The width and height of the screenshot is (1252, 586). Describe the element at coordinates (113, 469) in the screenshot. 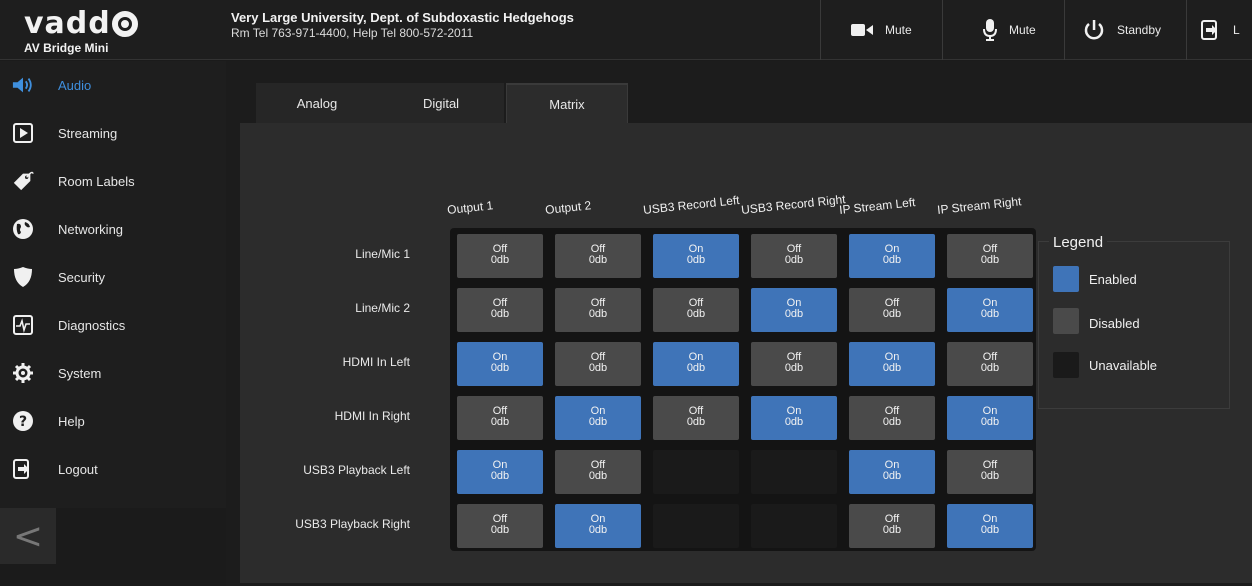

I see `sidebar-item-logout: Logout` at that location.